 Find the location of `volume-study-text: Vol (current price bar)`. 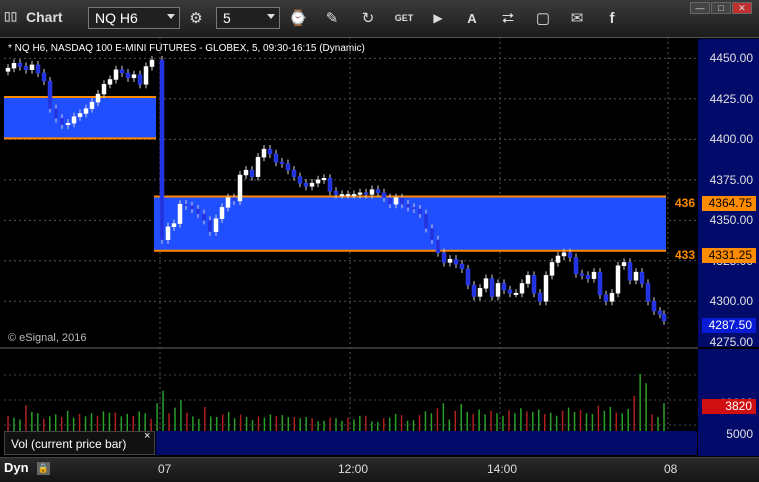

volume-study-text: Vol (current price bar) is located at coordinates (69, 444).